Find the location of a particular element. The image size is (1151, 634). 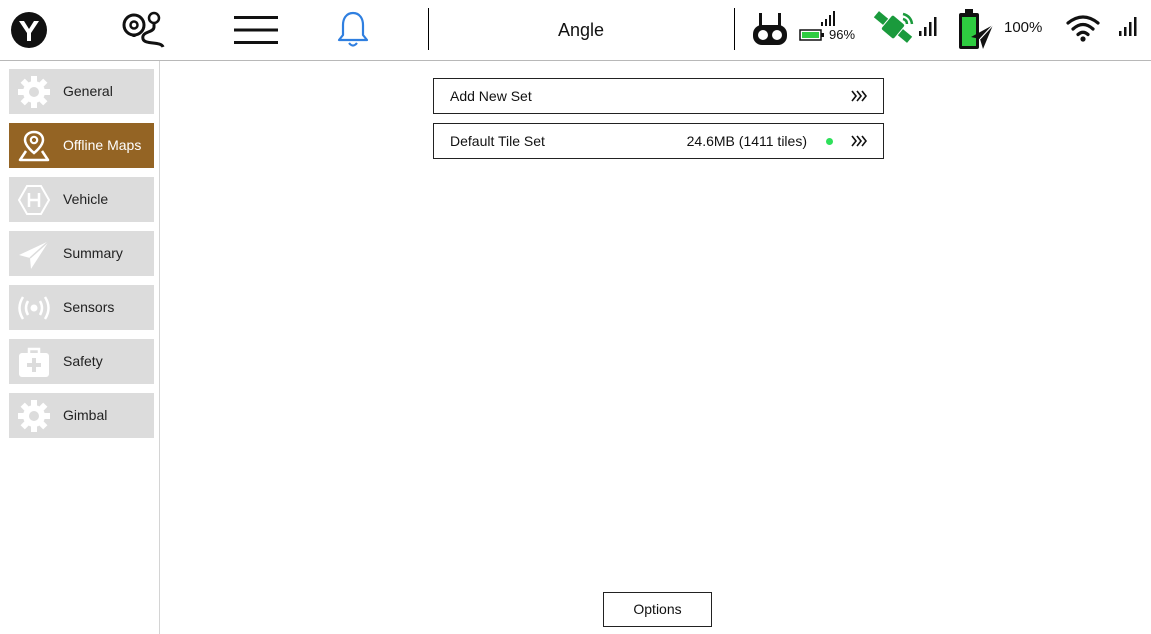

sidebar-item-label: General is located at coordinates (88, 91).